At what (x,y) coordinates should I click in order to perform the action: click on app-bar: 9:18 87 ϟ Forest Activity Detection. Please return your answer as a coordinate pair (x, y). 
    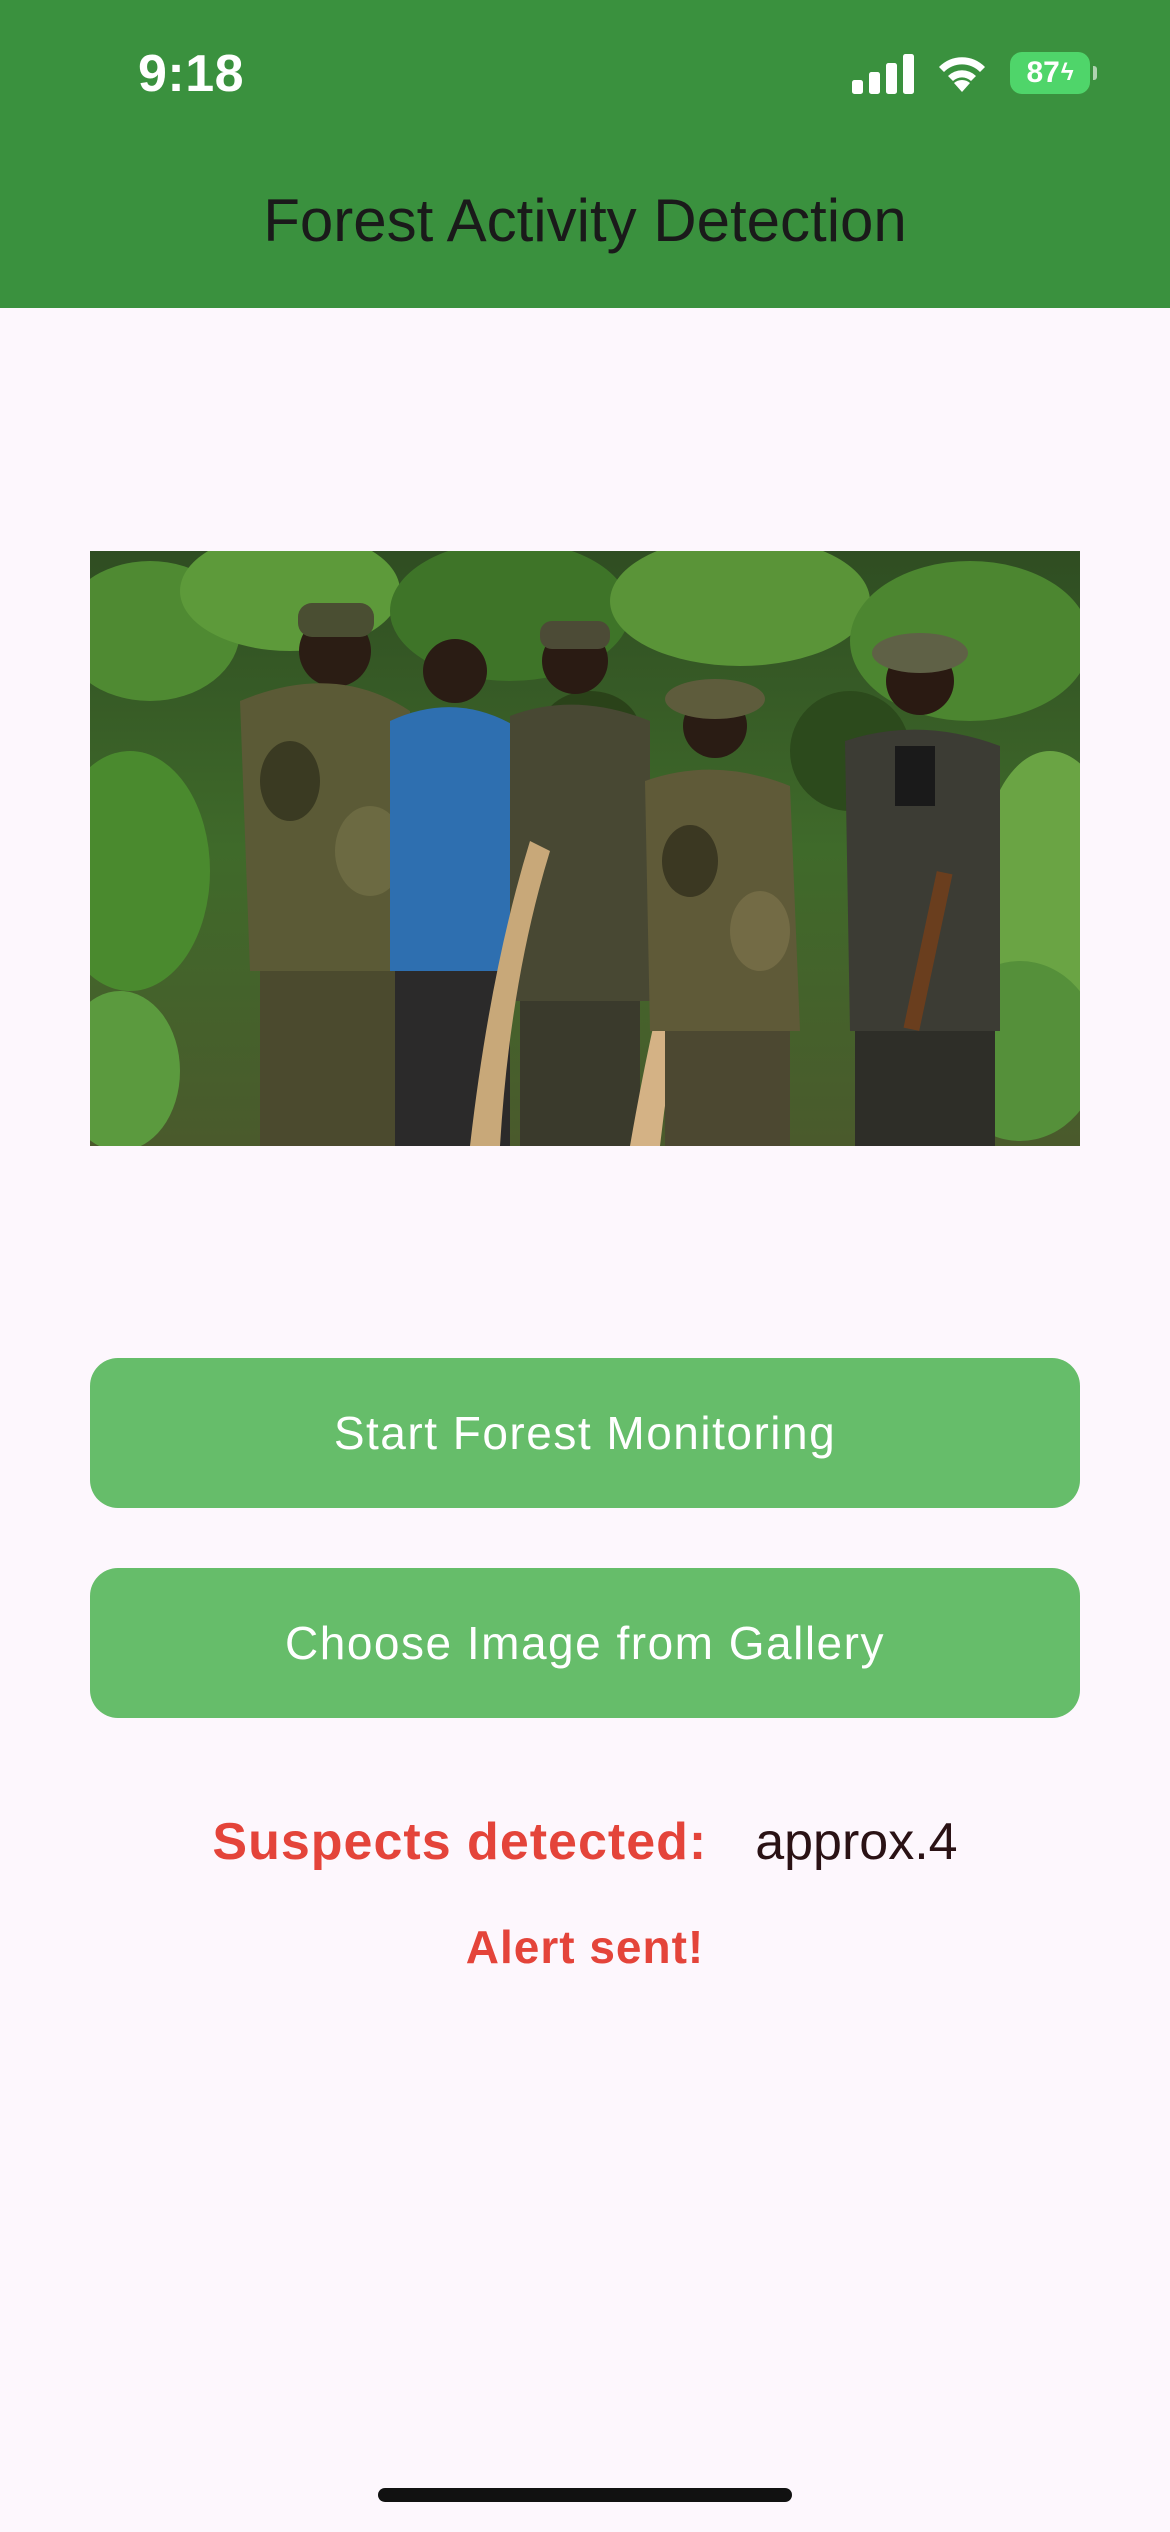
    Looking at the image, I should click on (585, 154).